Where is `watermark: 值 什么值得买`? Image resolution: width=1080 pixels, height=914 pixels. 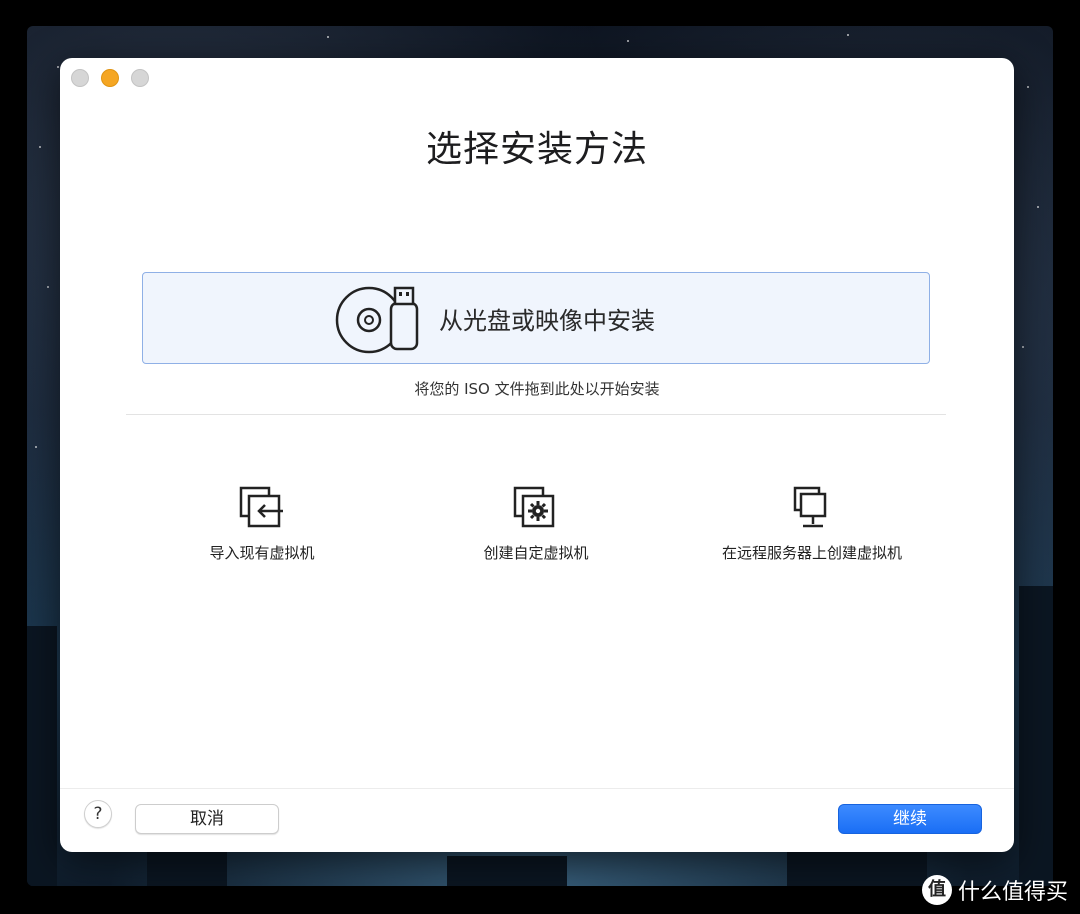 watermark: 值 什么值得买 is located at coordinates (994, 890).